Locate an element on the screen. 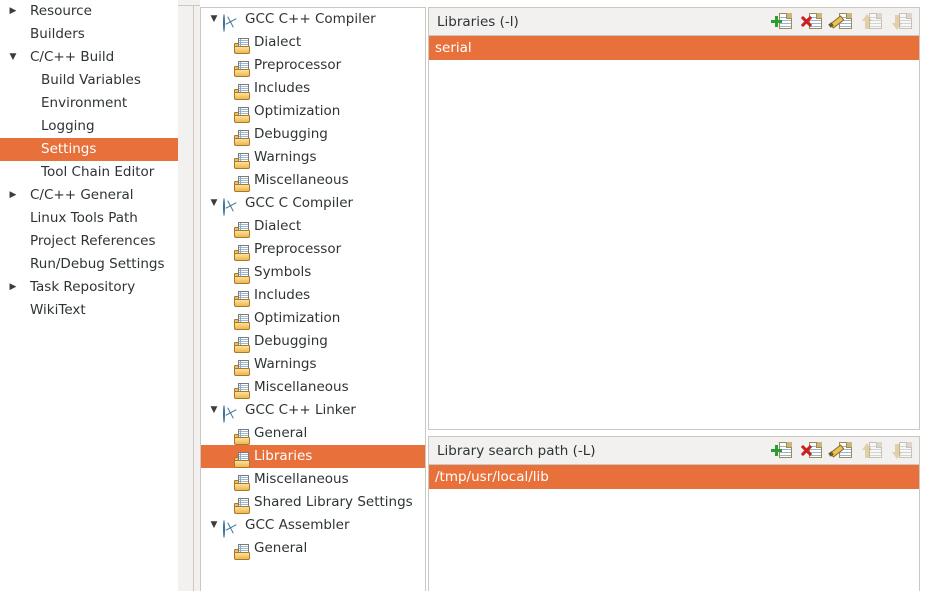  sidebar-item-build-variables: Build Variables is located at coordinates (89, 80).